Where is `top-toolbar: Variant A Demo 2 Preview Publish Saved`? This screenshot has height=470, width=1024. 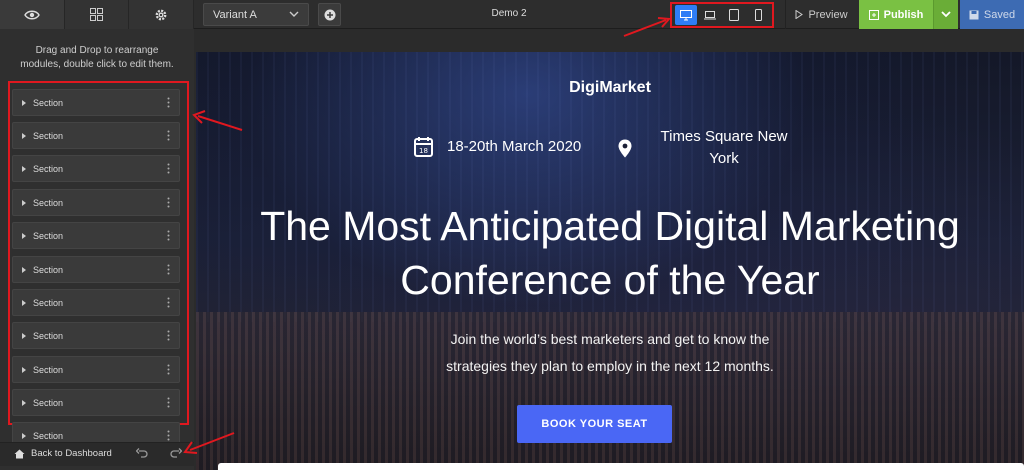 top-toolbar: Variant A Demo 2 Preview Publish Saved is located at coordinates (512, 14).